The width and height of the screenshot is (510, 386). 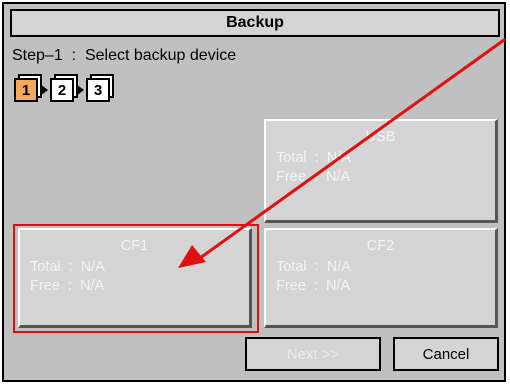 What do you see at coordinates (380, 246) in the screenshot?
I see `device-name: CF2` at bounding box center [380, 246].